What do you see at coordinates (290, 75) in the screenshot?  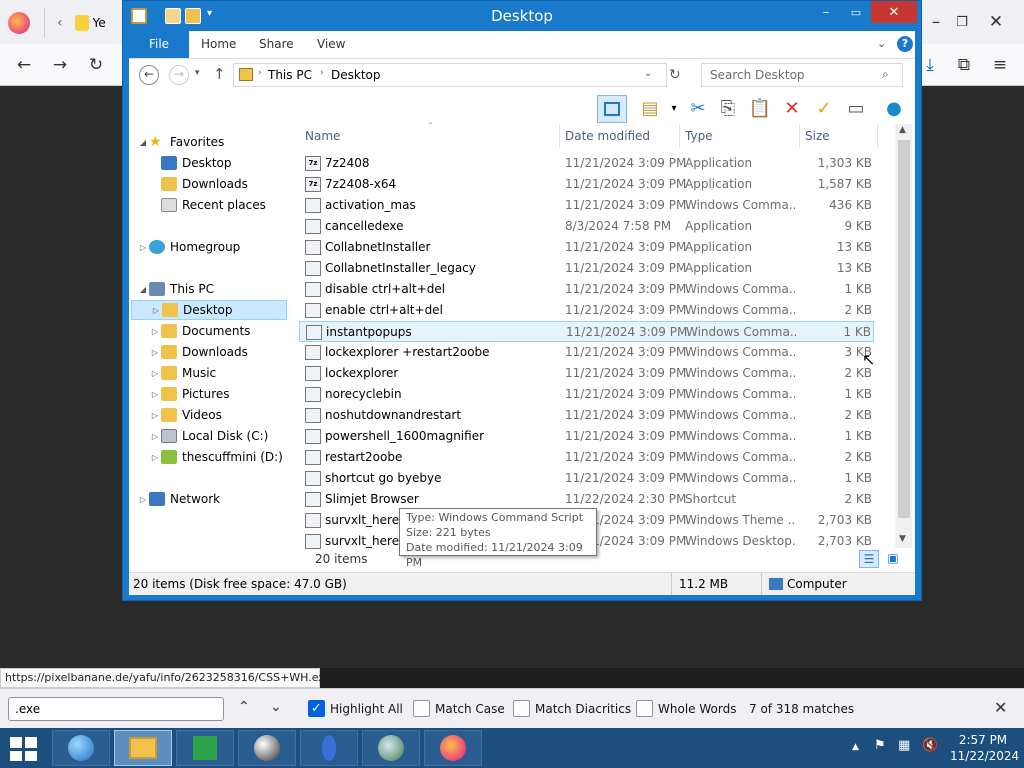 I see `breadcrumb-this-pc: This PC` at bounding box center [290, 75].